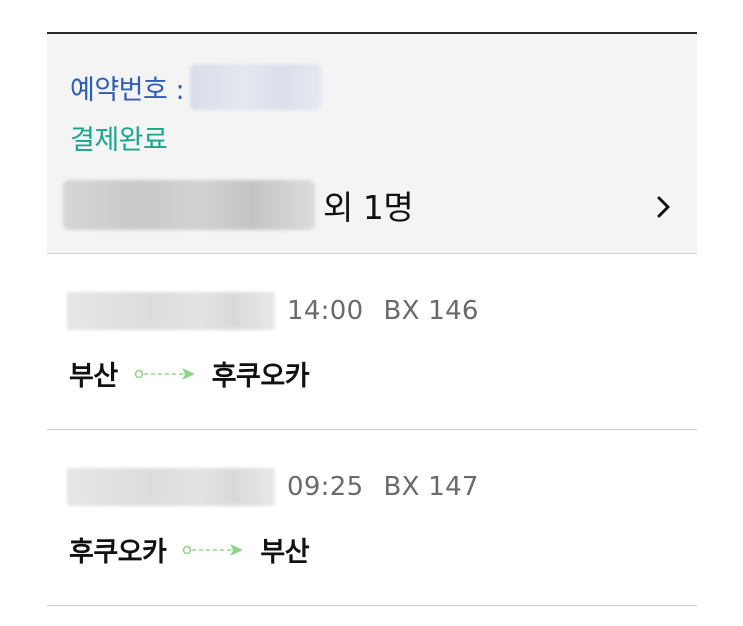  What do you see at coordinates (260, 376) in the screenshot?
I see `destination-city: 후쿠오카` at bounding box center [260, 376].